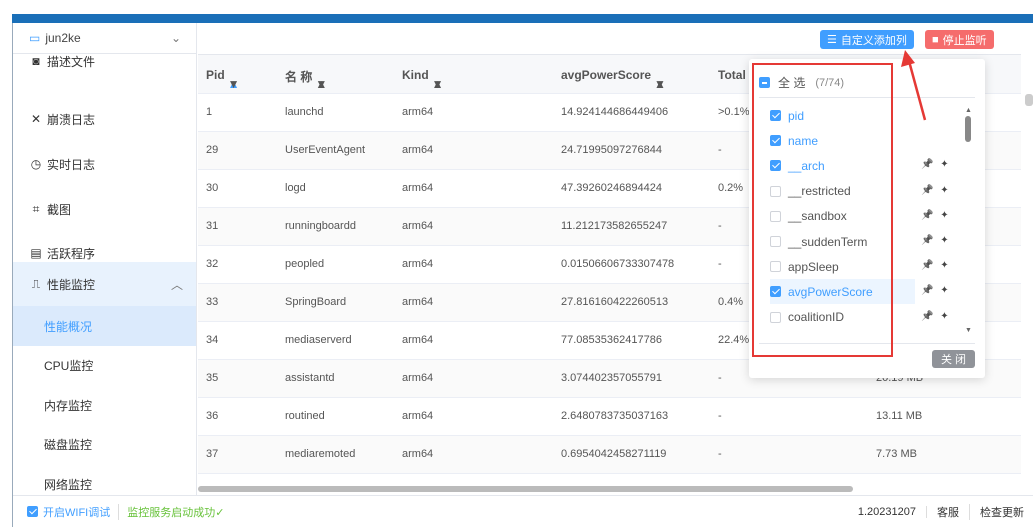 This screenshot has width=1033, height=527. I want to click on column-header: avgPowerScore ▲ ▼, so click(613, 79).